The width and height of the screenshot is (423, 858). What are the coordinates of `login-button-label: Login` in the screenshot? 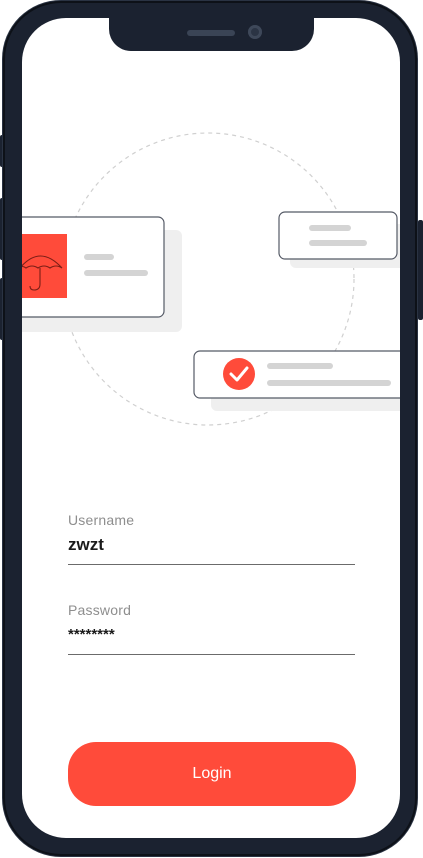 It's located at (212, 773).